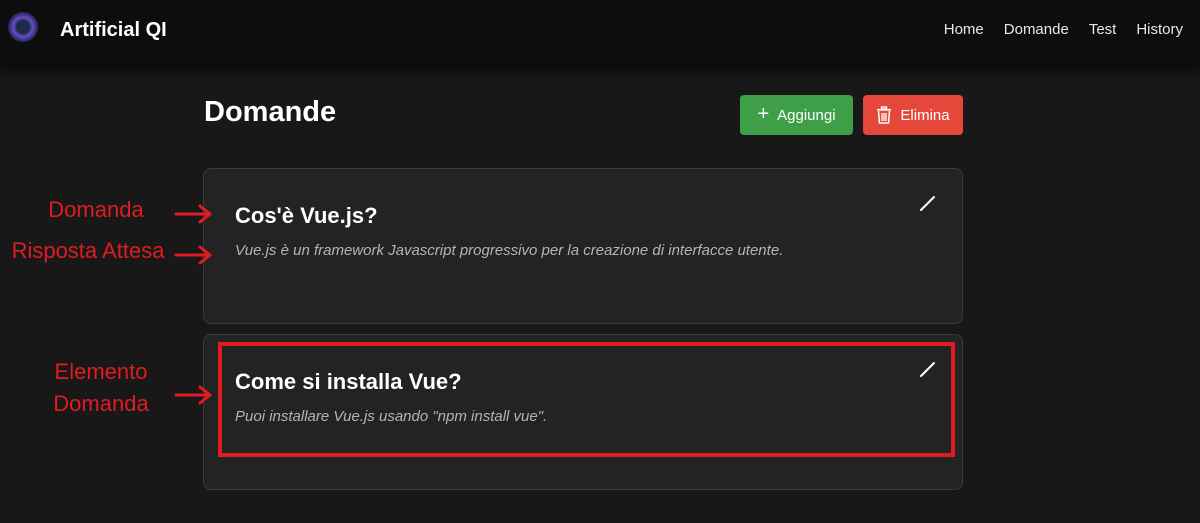 The width and height of the screenshot is (1200, 523). I want to click on annotation-element-line1: Elemento, so click(101, 371).